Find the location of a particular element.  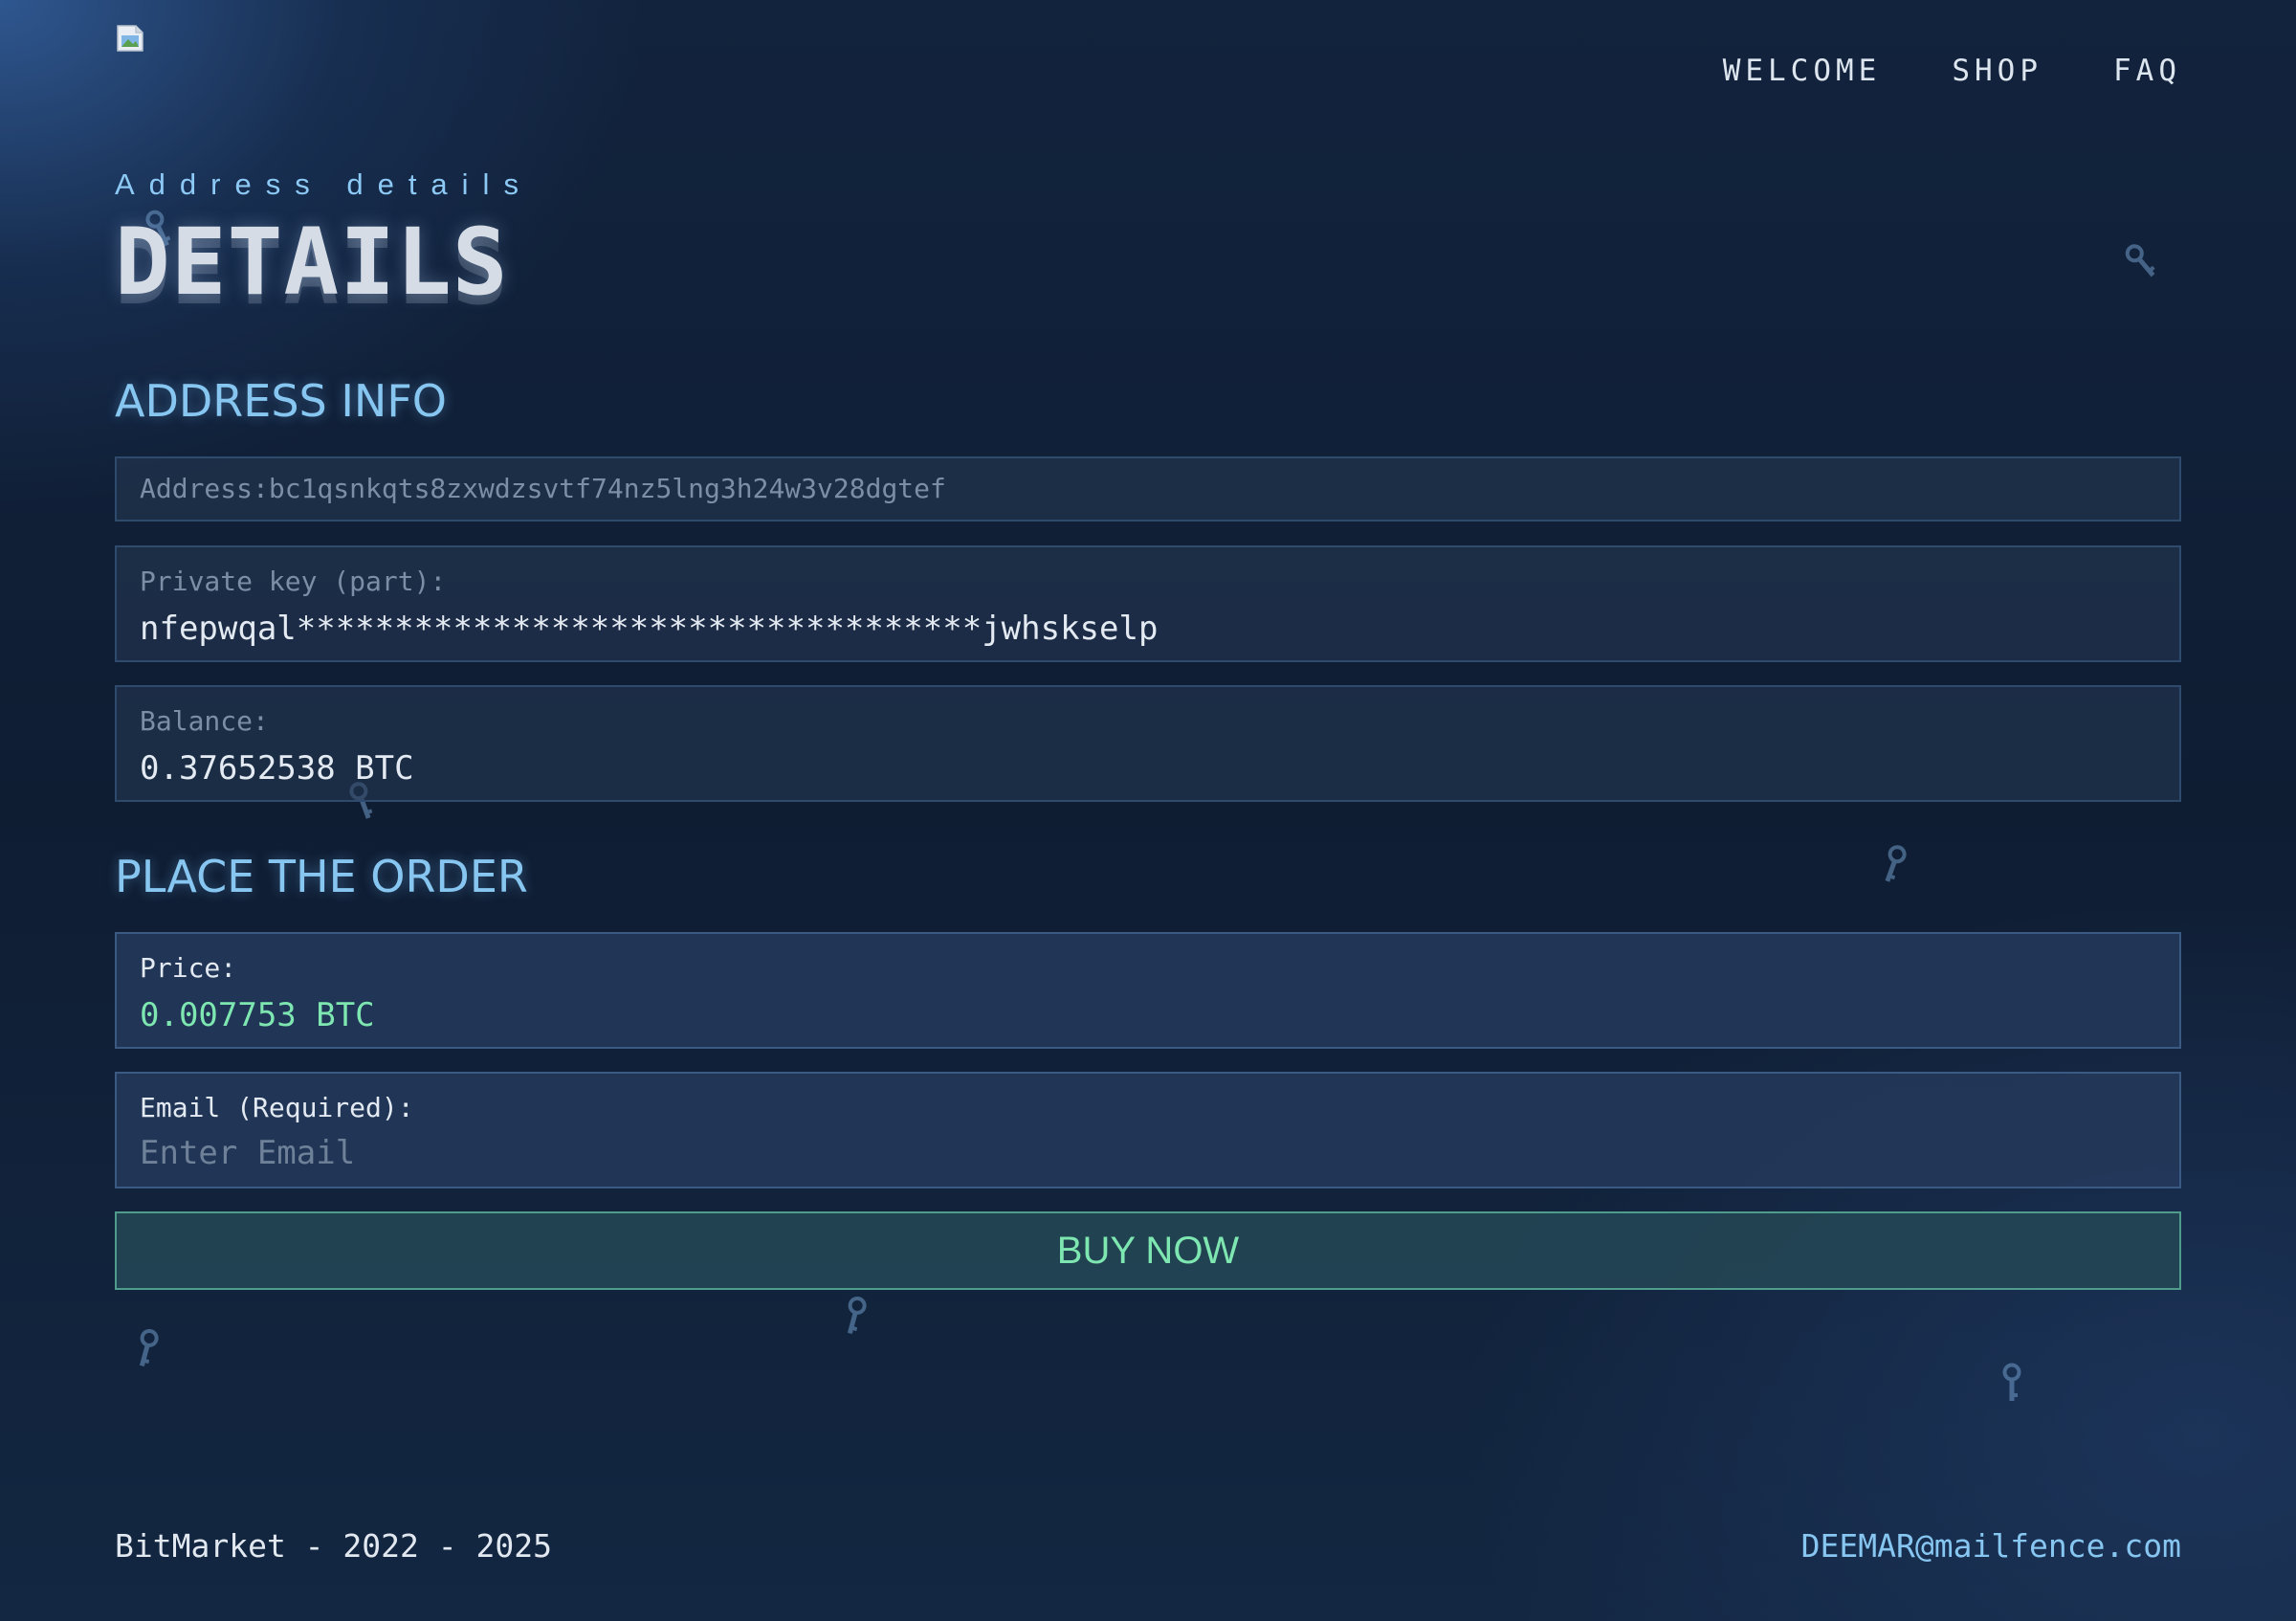

nav-shop: SHOP is located at coordinates (1997, 71).